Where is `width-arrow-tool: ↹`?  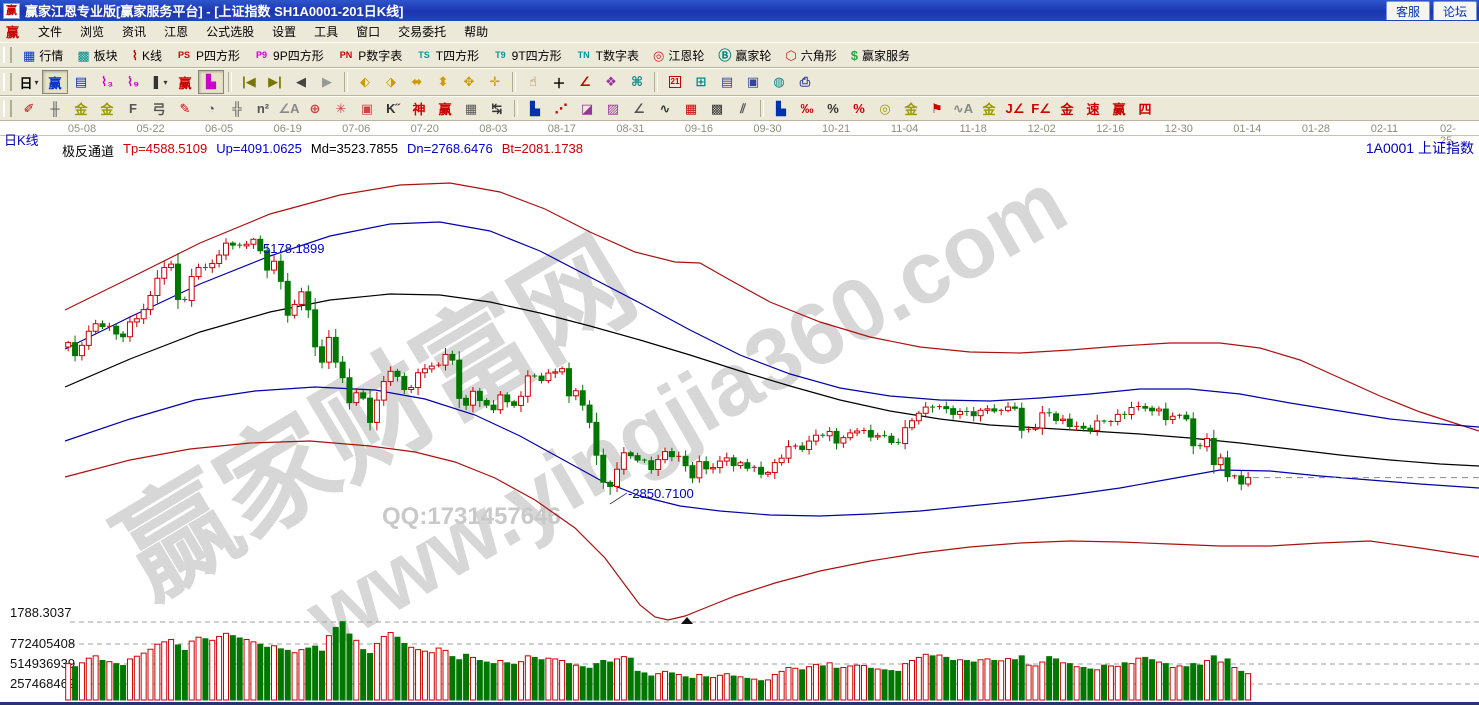 width-arrow-tool: ↹ is located at coordinates (497, 109).